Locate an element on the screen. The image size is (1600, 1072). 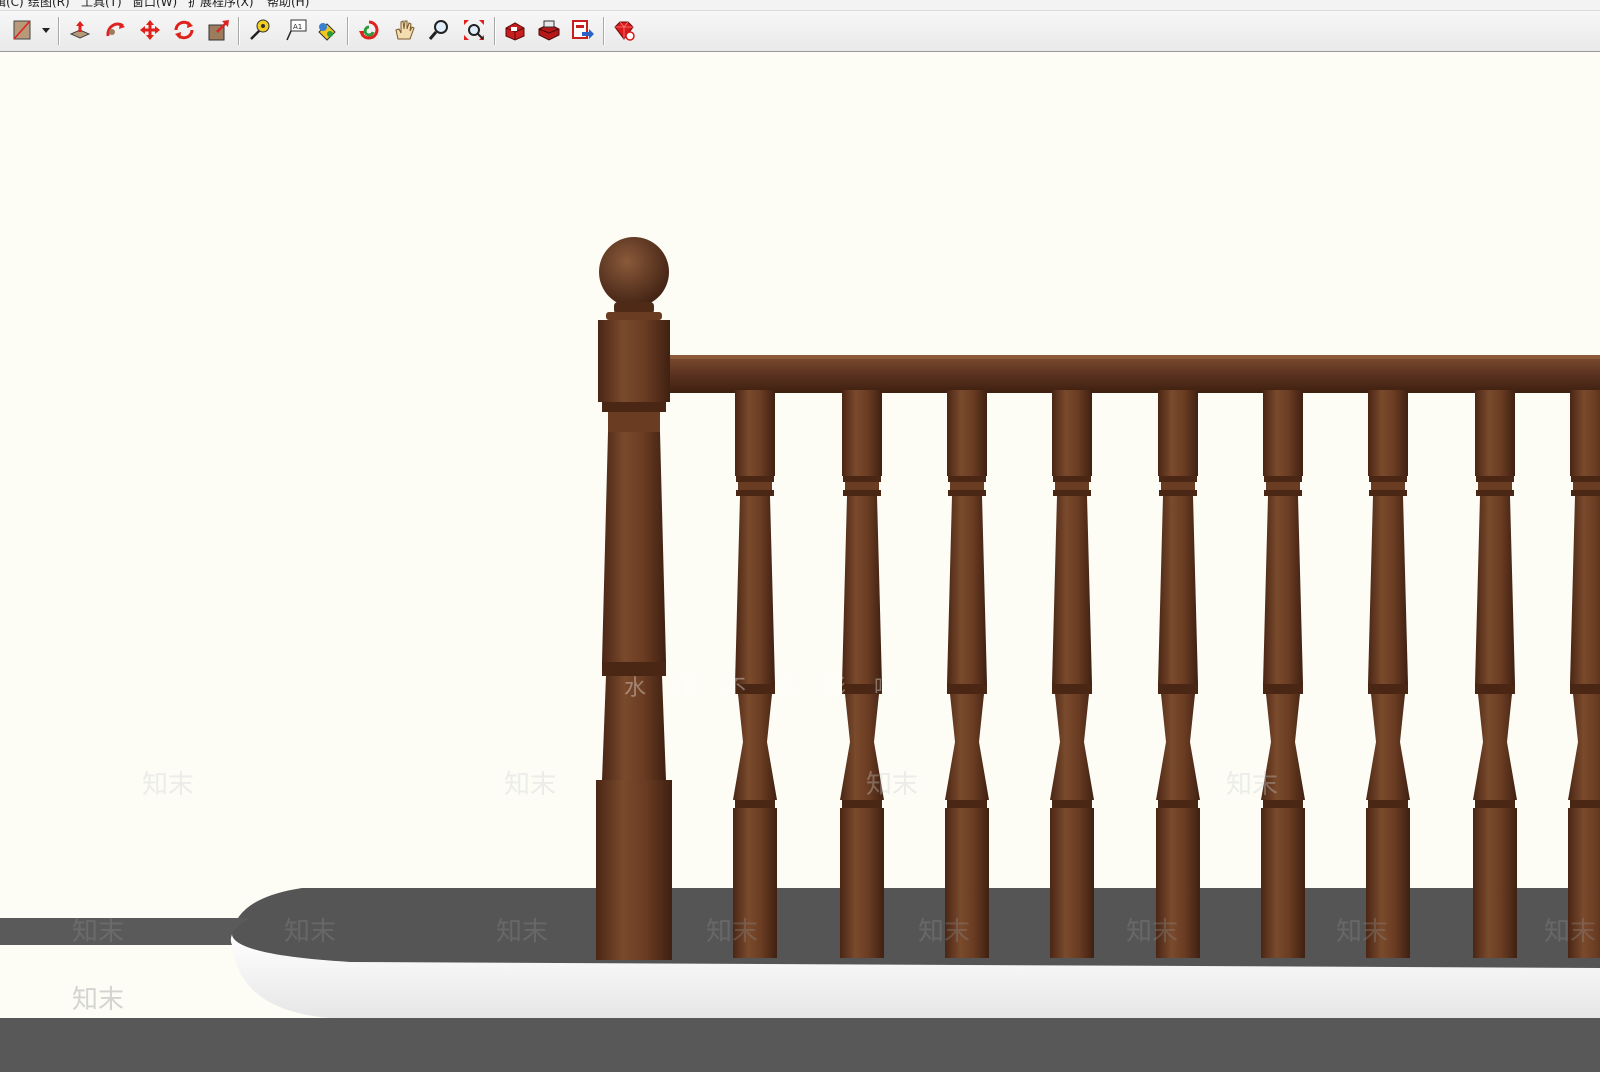
export-button is located at coordinates (583, 30).